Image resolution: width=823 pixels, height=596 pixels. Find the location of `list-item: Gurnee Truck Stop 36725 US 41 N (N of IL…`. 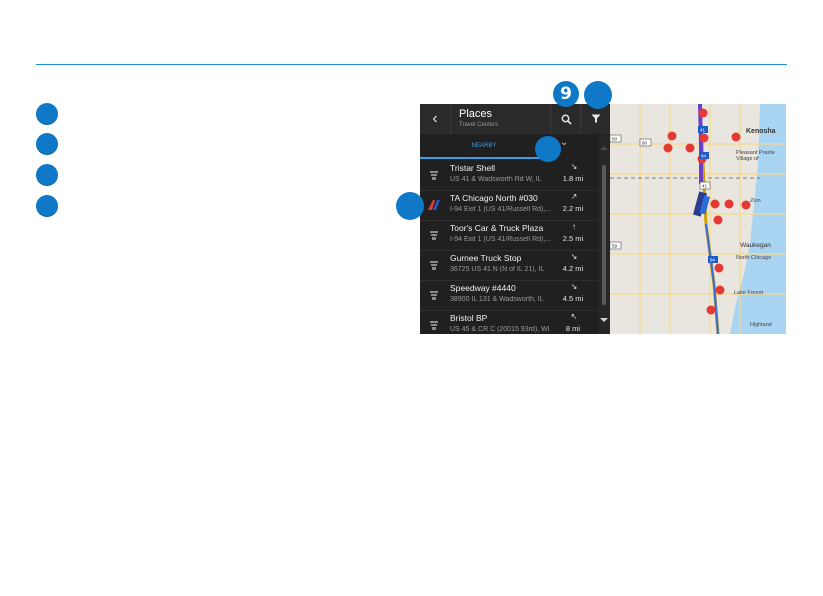

list-item: Gurnee Truck Stop 36725 US 41 N (N of IL… is located at coordinates (509, 265).